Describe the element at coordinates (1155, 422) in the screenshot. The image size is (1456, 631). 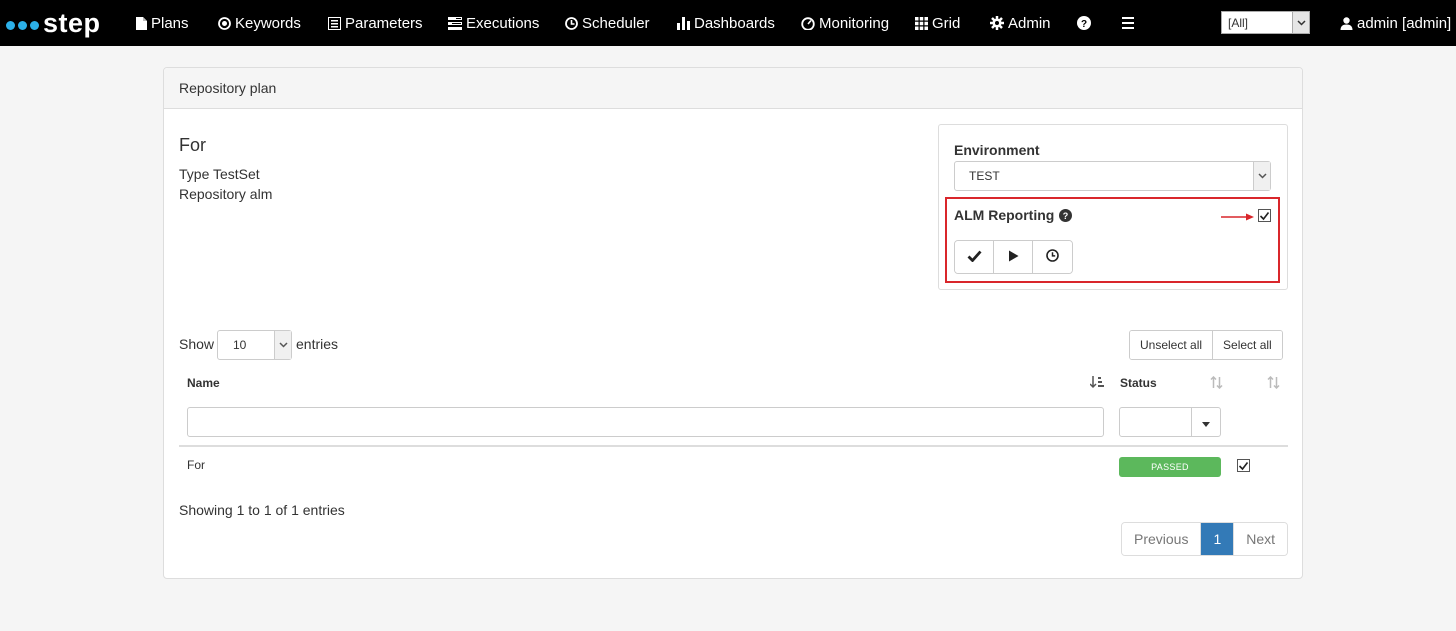
I see `status-filter-input` at that location.